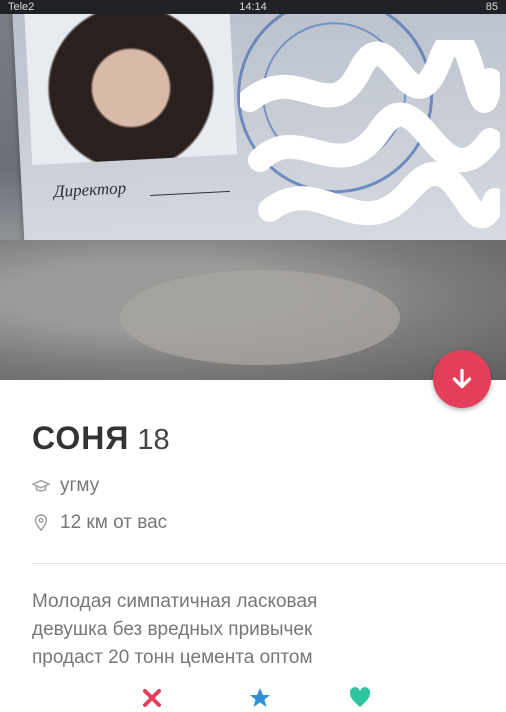 The height and width of the screenshot is (712, 506). I want to click on expand-profile-button, so click(462, 379).